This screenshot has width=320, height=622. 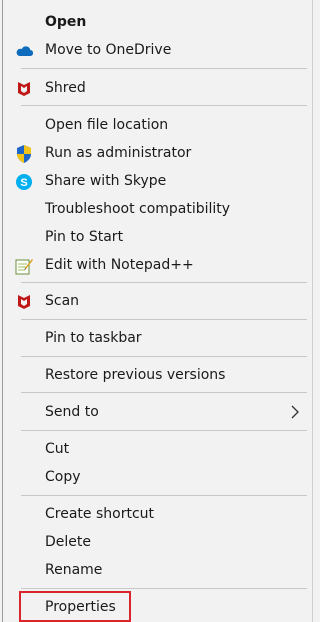 I want to click on uac-shield-icon, so click(x=24, y=154).